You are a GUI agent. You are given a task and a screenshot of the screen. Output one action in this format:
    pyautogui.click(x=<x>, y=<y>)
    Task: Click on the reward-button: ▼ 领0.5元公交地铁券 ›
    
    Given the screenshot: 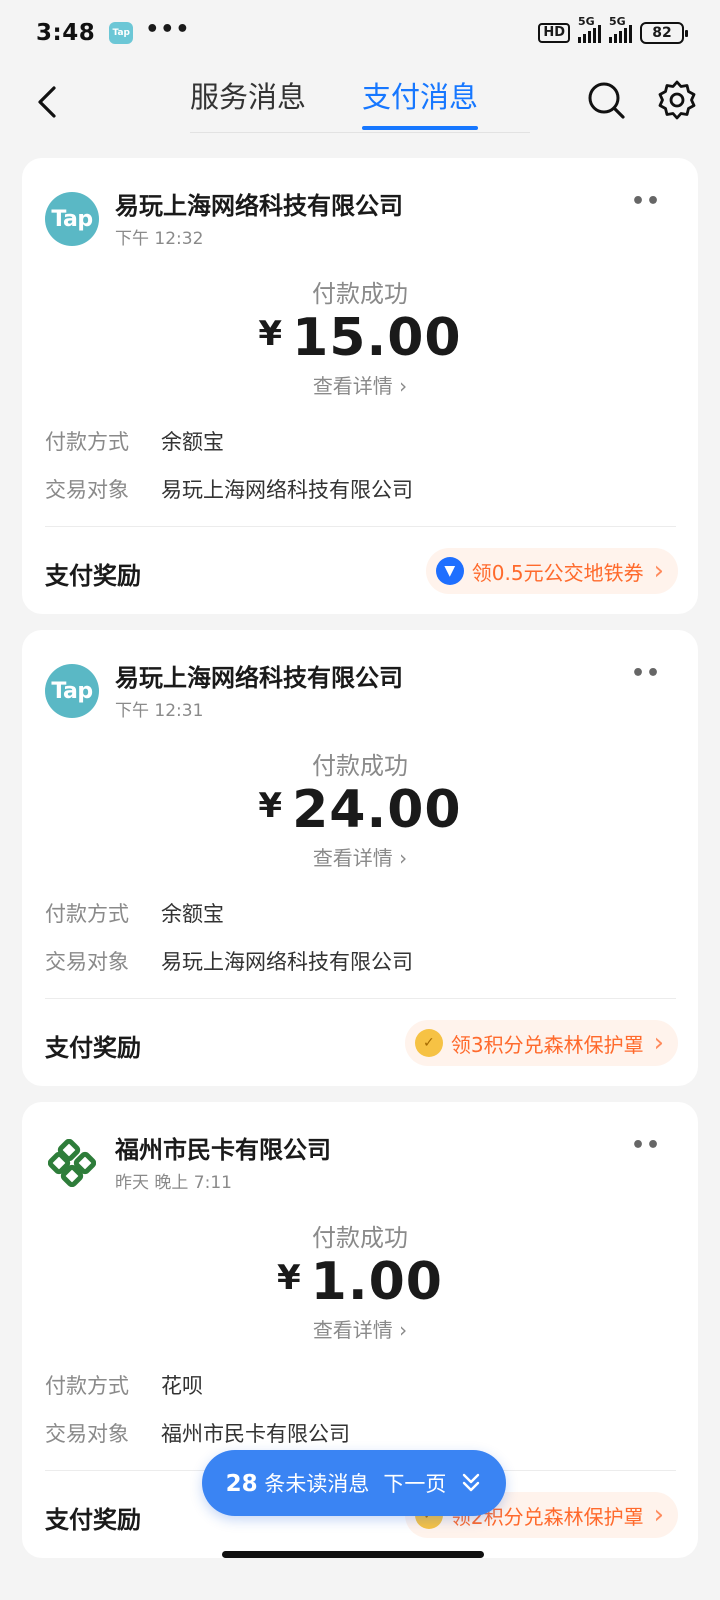 What is the action you would take?
    pyautogui.click(x=551, y=571)
    